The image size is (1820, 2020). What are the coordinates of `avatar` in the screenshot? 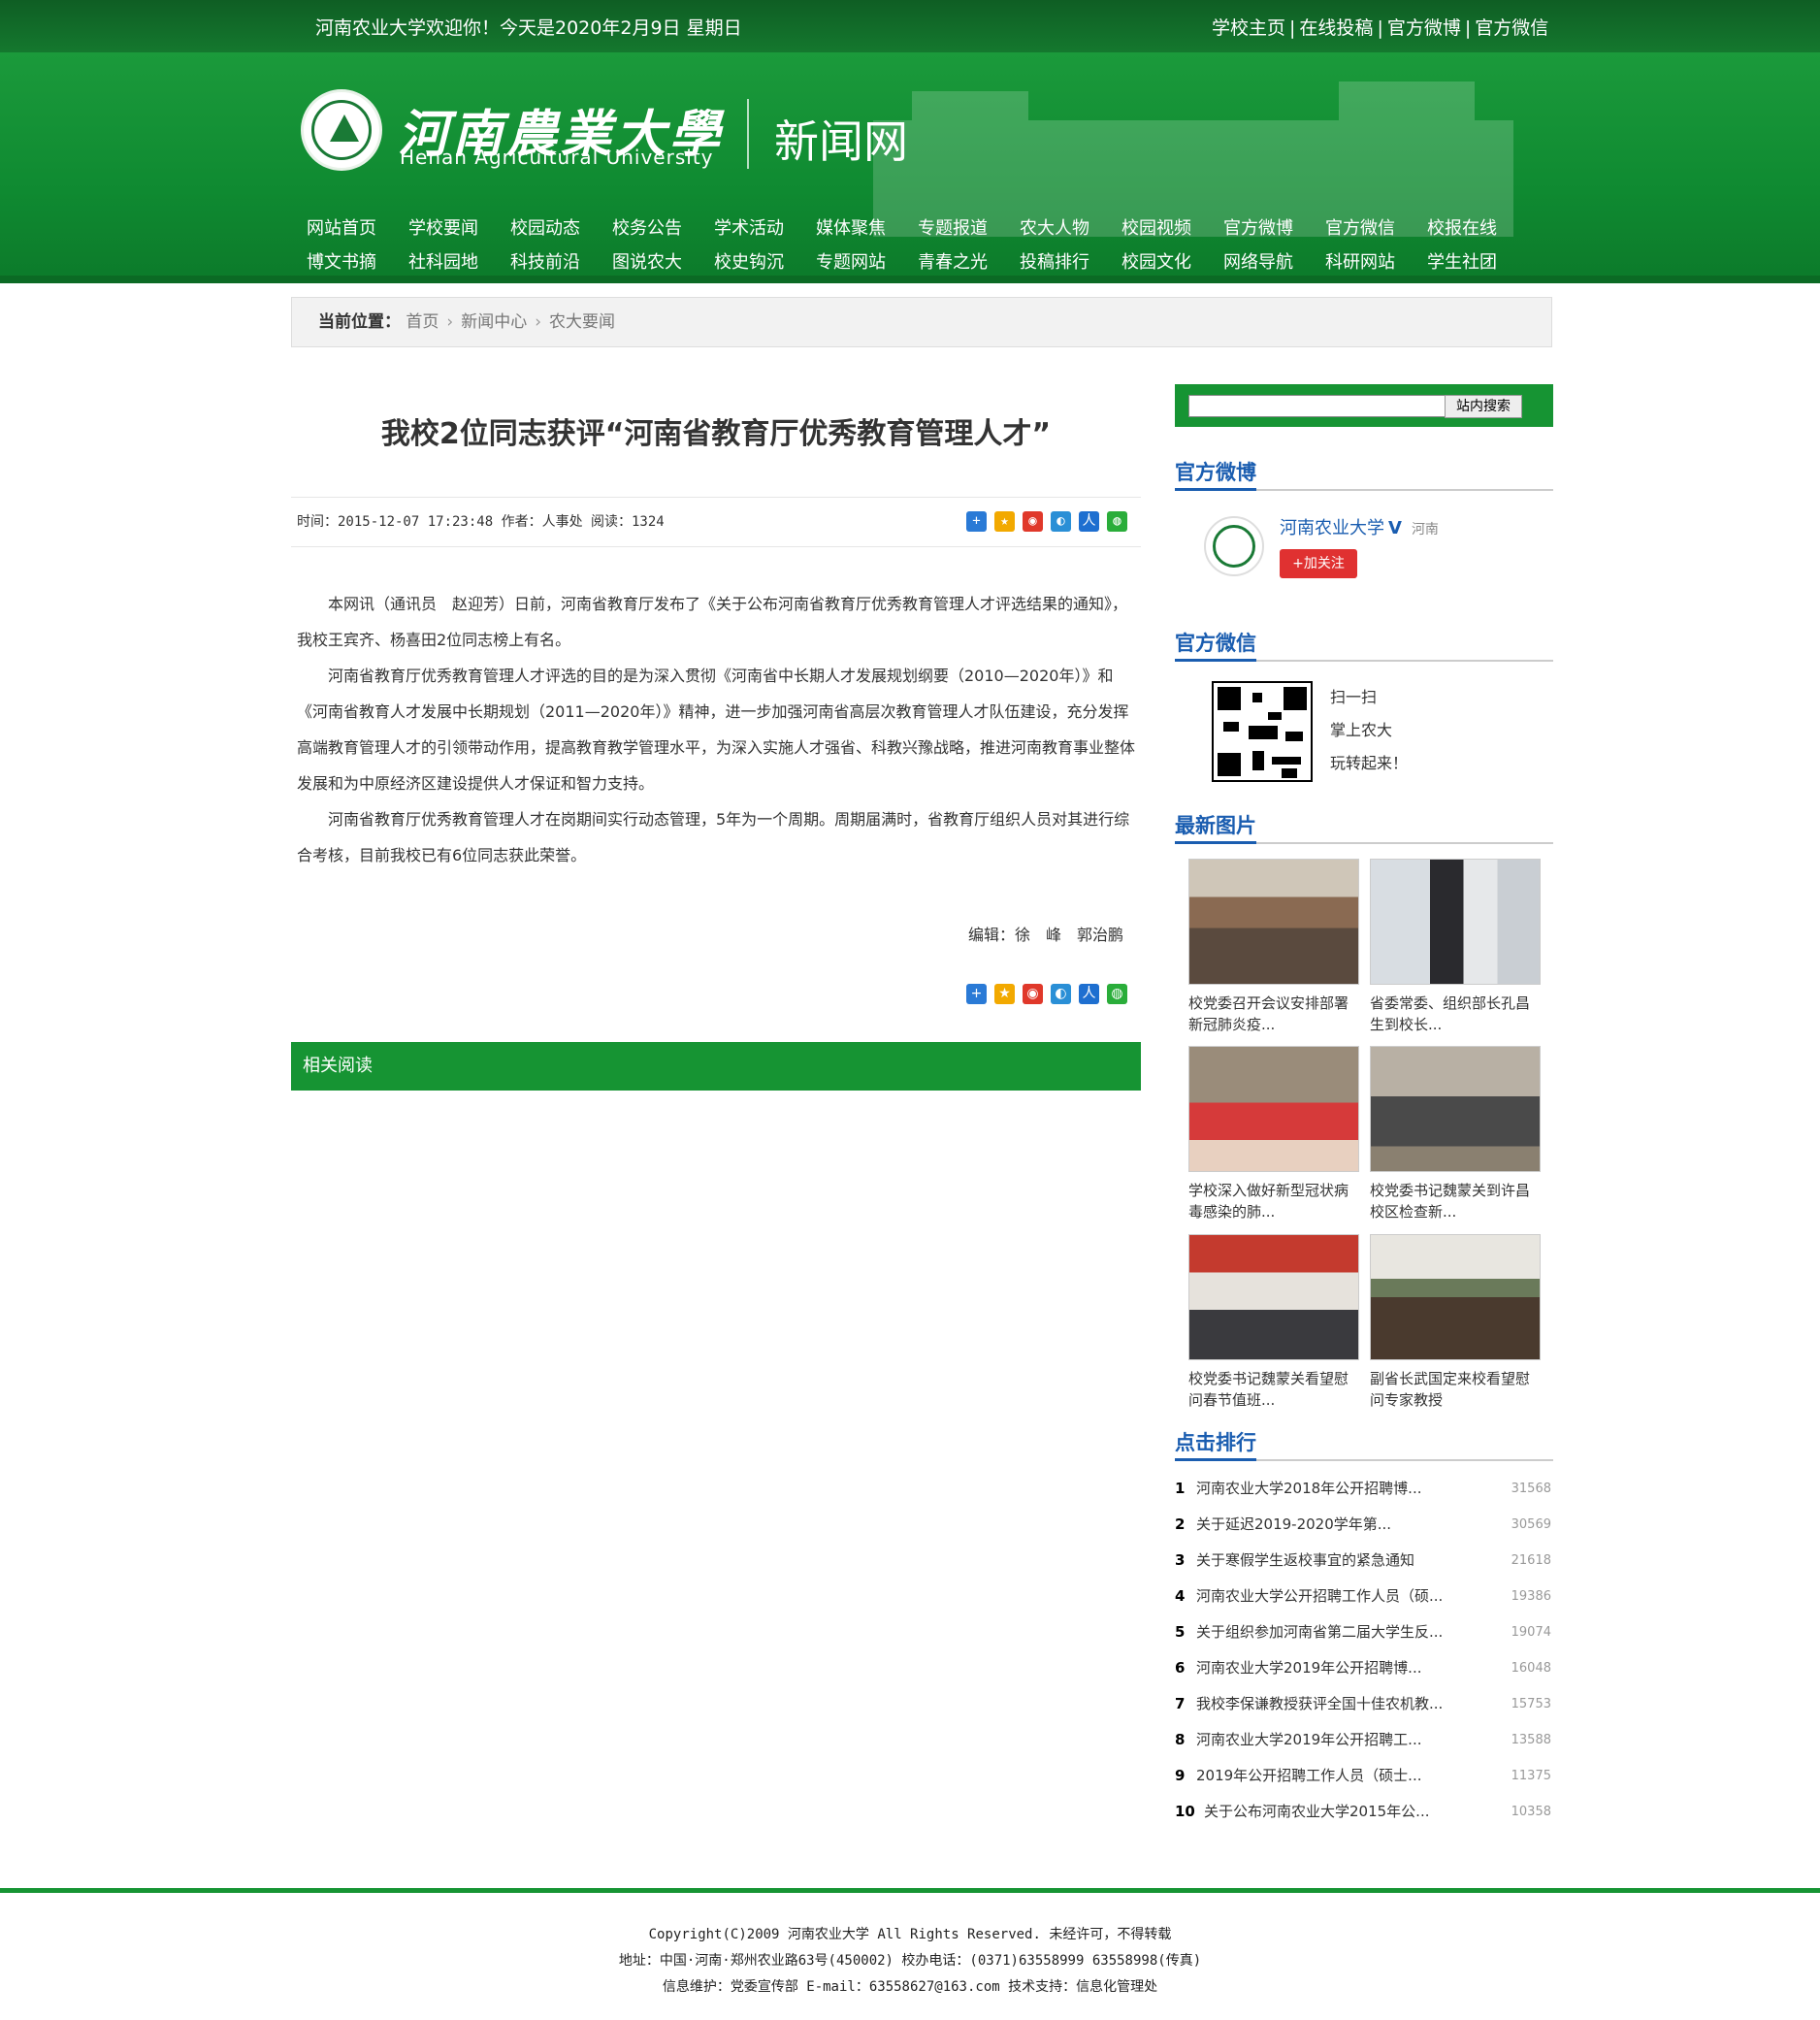 It's located at (1234, 546).